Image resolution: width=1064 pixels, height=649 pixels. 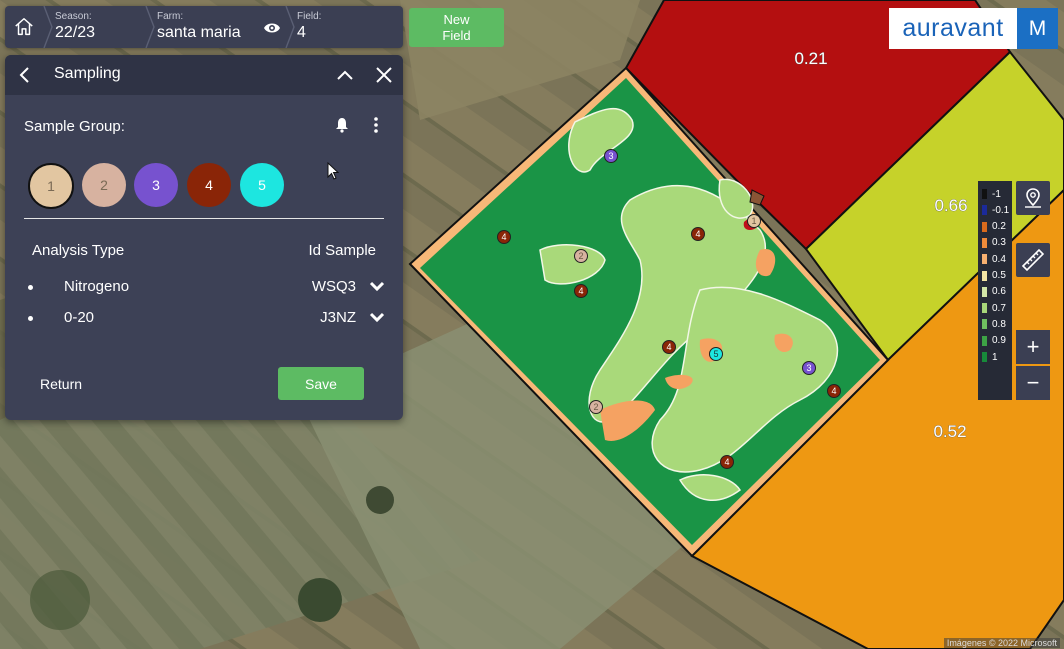 I want to click on close-icon, so click(x=384, y=75).